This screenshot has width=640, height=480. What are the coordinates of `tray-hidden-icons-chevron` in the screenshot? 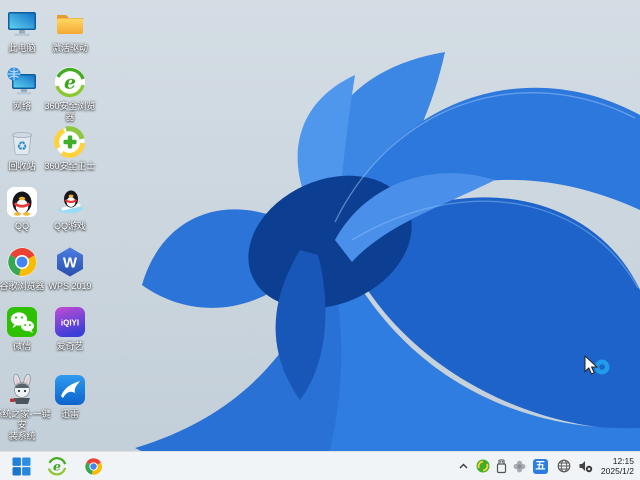 It's located at (463, 466).